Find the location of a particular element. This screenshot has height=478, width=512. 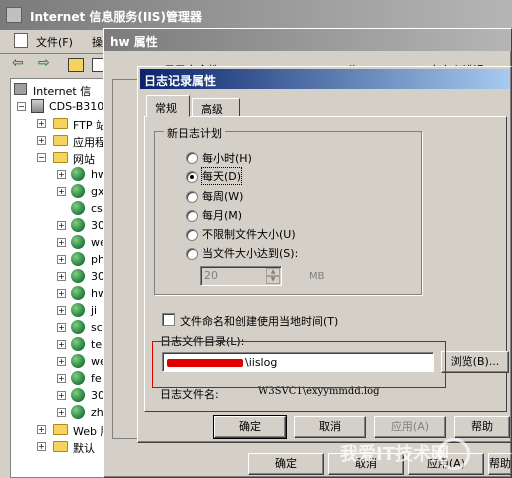

main-window-titlebar: Internet 信息服务(IIS)管理器 is located at coordinates (256, 15).